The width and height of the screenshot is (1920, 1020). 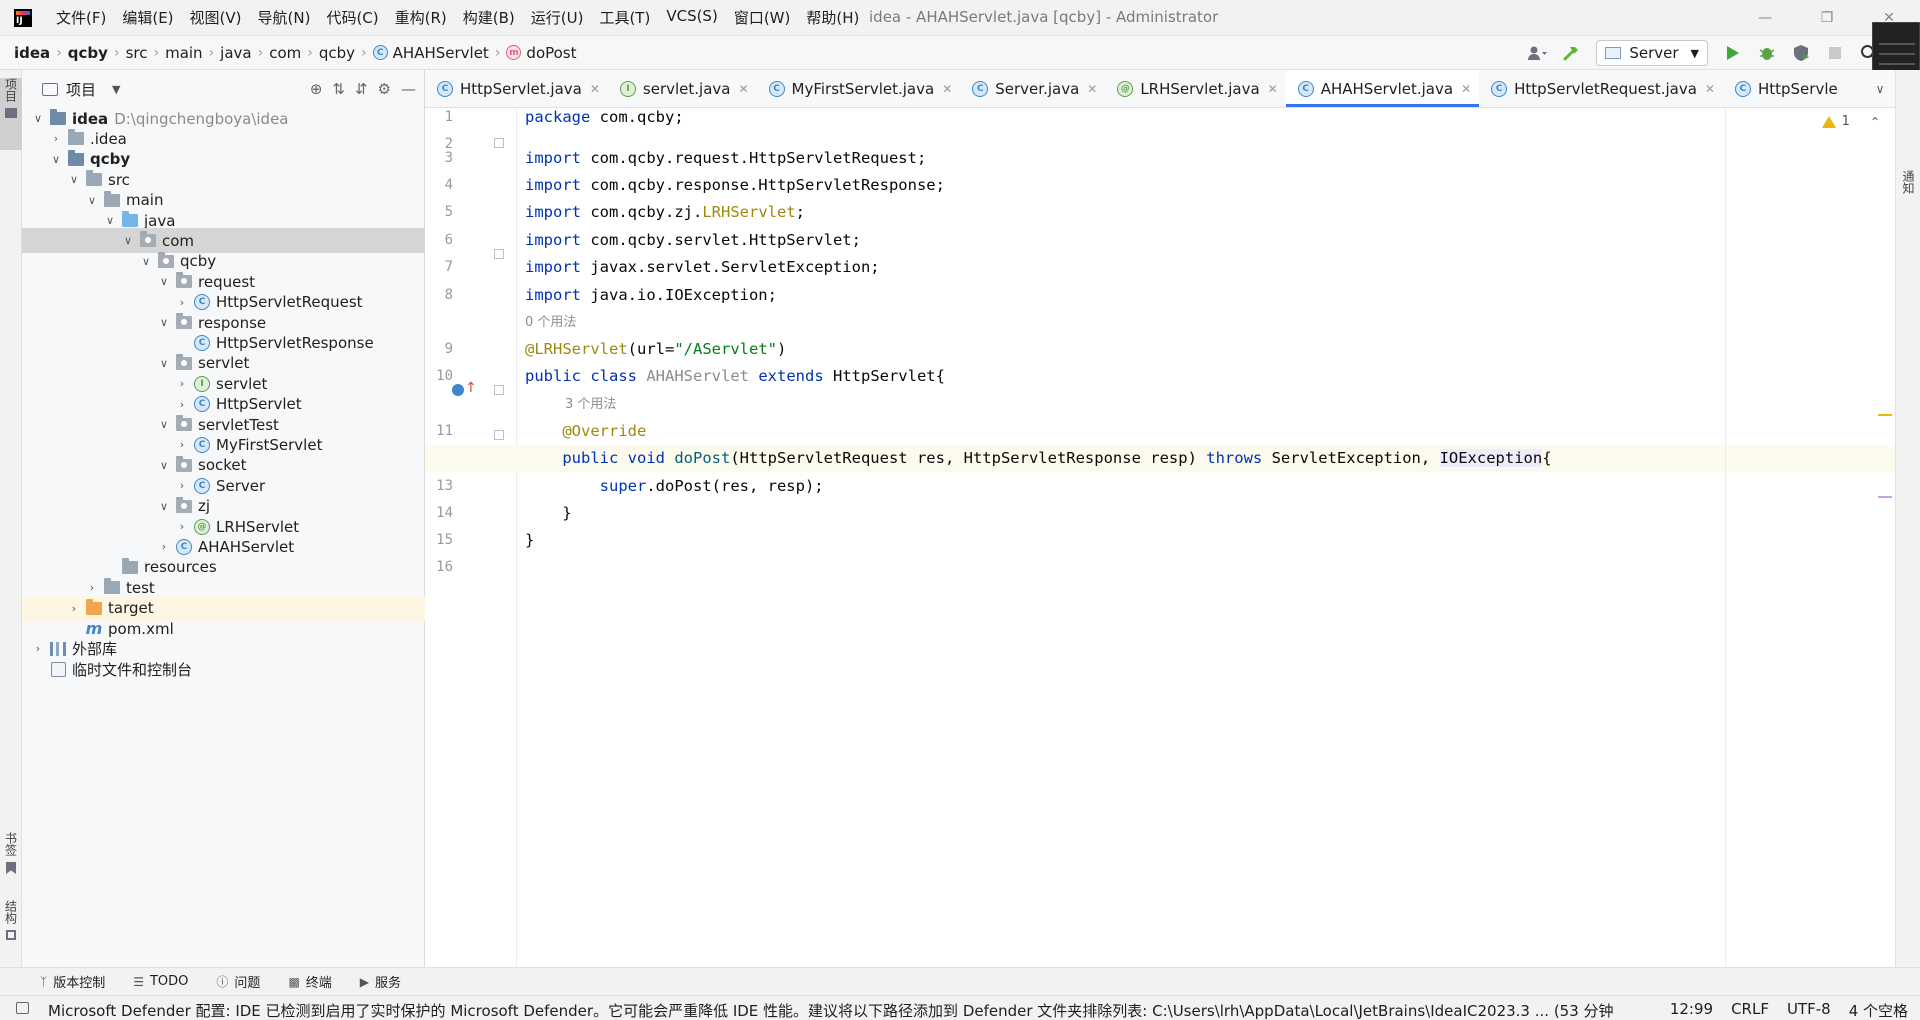 What do you see at coordinates (1195, 88) in the screenshot?
I see `editor-tab: @ LRHServlet.java ✕` at bounding box center [1195, 88].